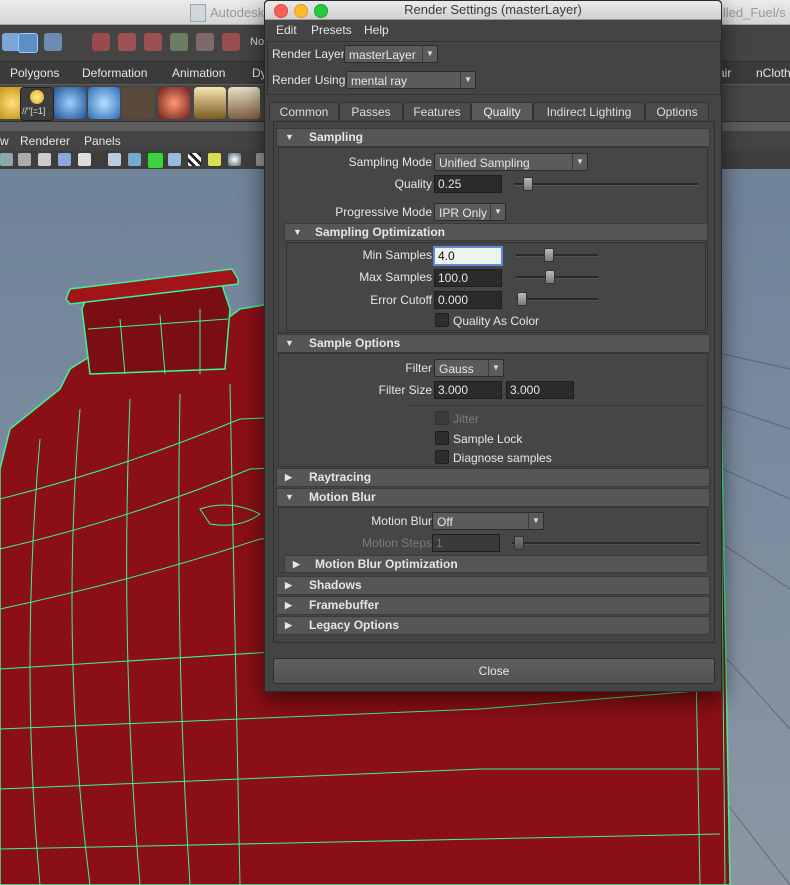 The width and height of the screenshot is (790, 885). I want to click on ipr-render-icon, so click(205, 42).